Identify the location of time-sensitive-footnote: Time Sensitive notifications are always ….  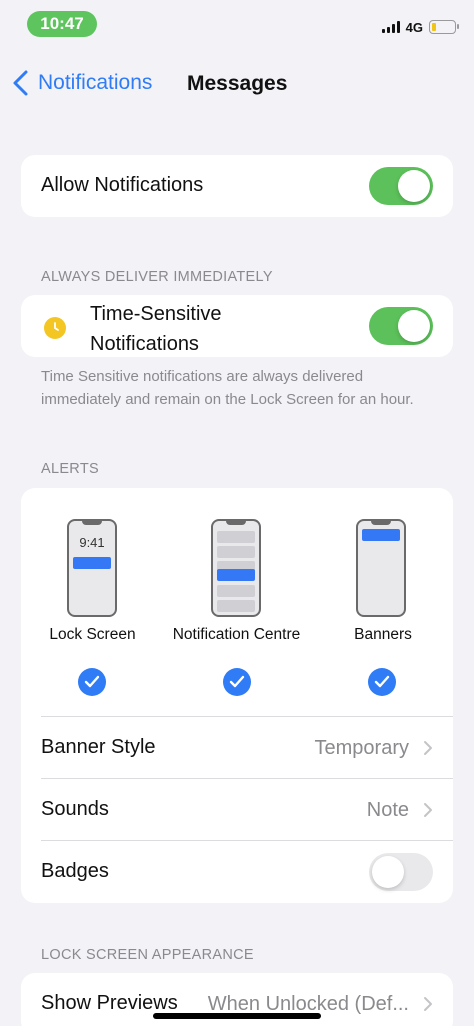
(227, 388).